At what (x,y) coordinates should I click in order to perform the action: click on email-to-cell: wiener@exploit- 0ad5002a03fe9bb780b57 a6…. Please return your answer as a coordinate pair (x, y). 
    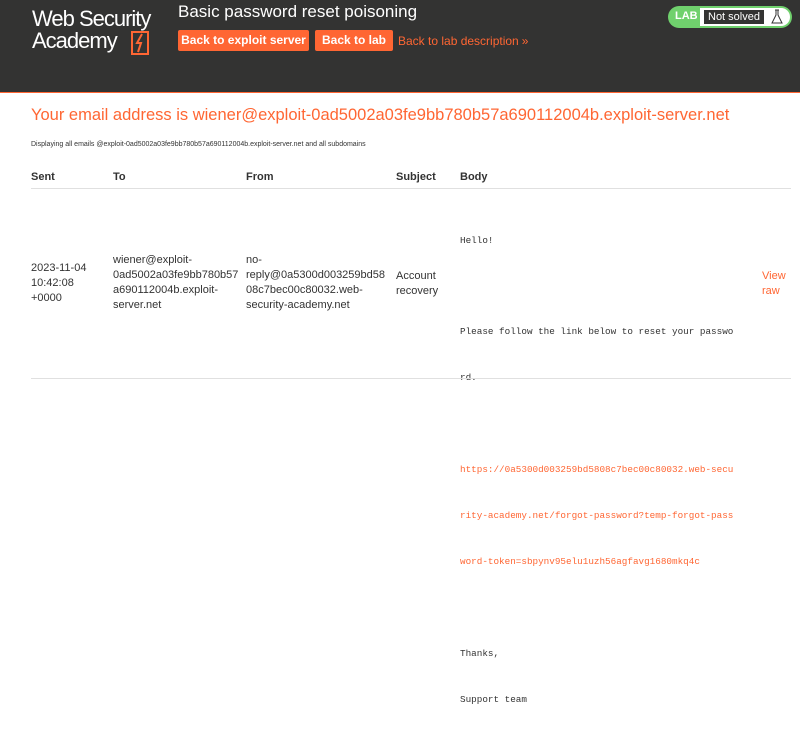
    Looking at the image, I should click on (175, 283).